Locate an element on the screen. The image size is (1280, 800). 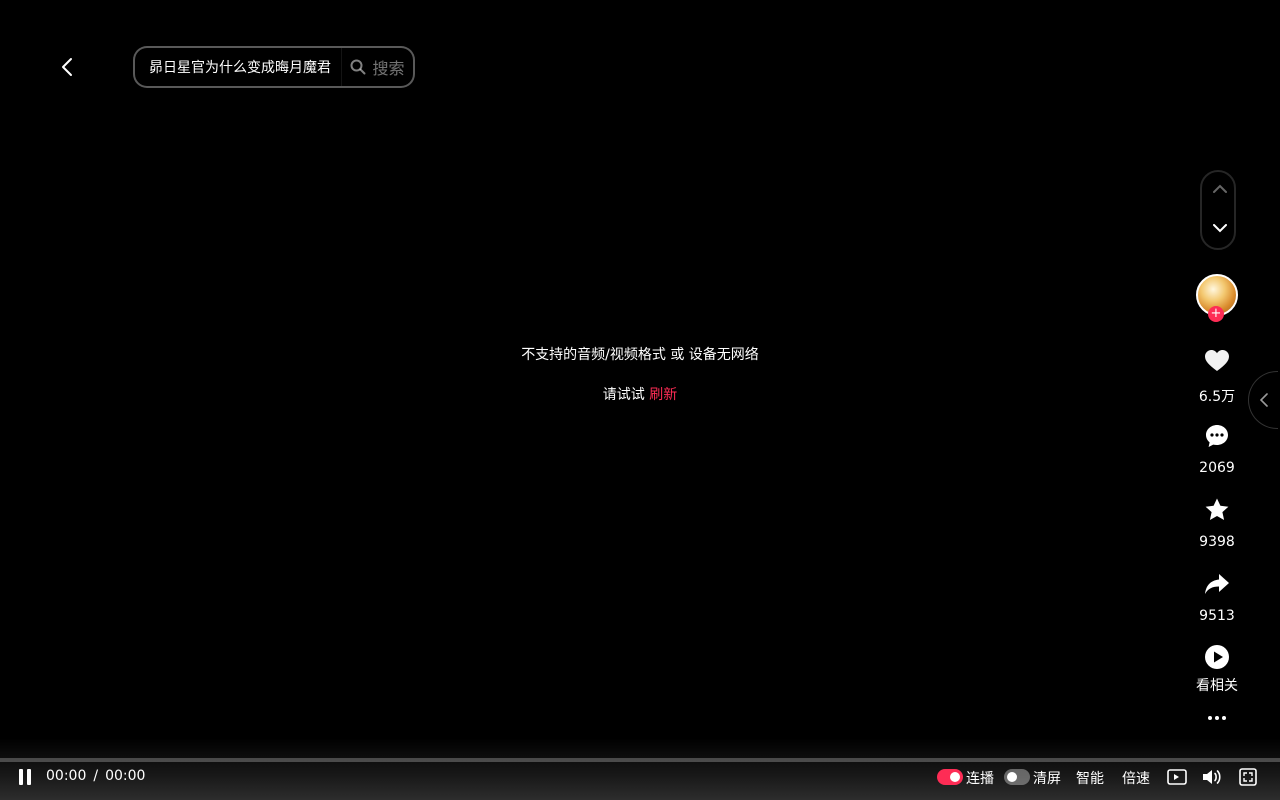
search-box: 搜索 is located at coordinates (274, 67).